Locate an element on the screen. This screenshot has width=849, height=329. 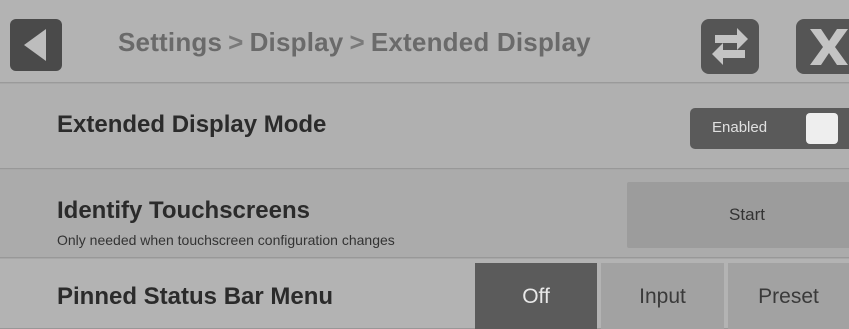
segment-input-label: Input is located at coordinates (662, 296).